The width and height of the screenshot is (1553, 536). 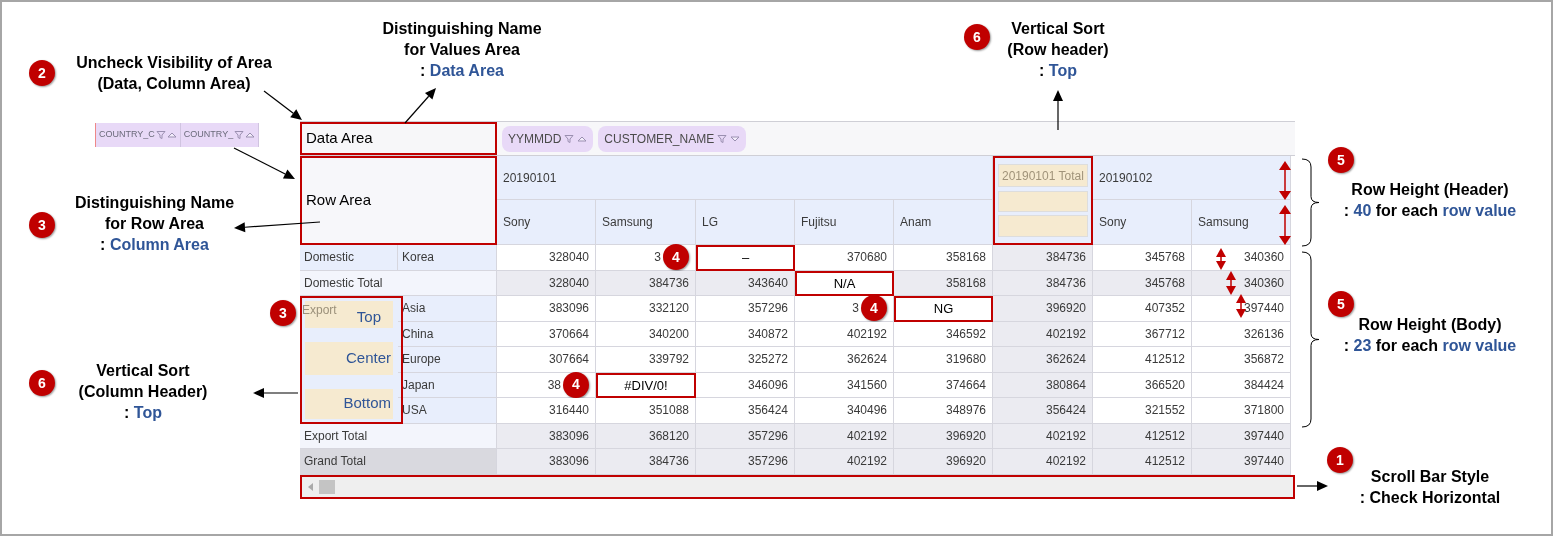 I want to click on row-header: USA, so click(x=447, y=411).